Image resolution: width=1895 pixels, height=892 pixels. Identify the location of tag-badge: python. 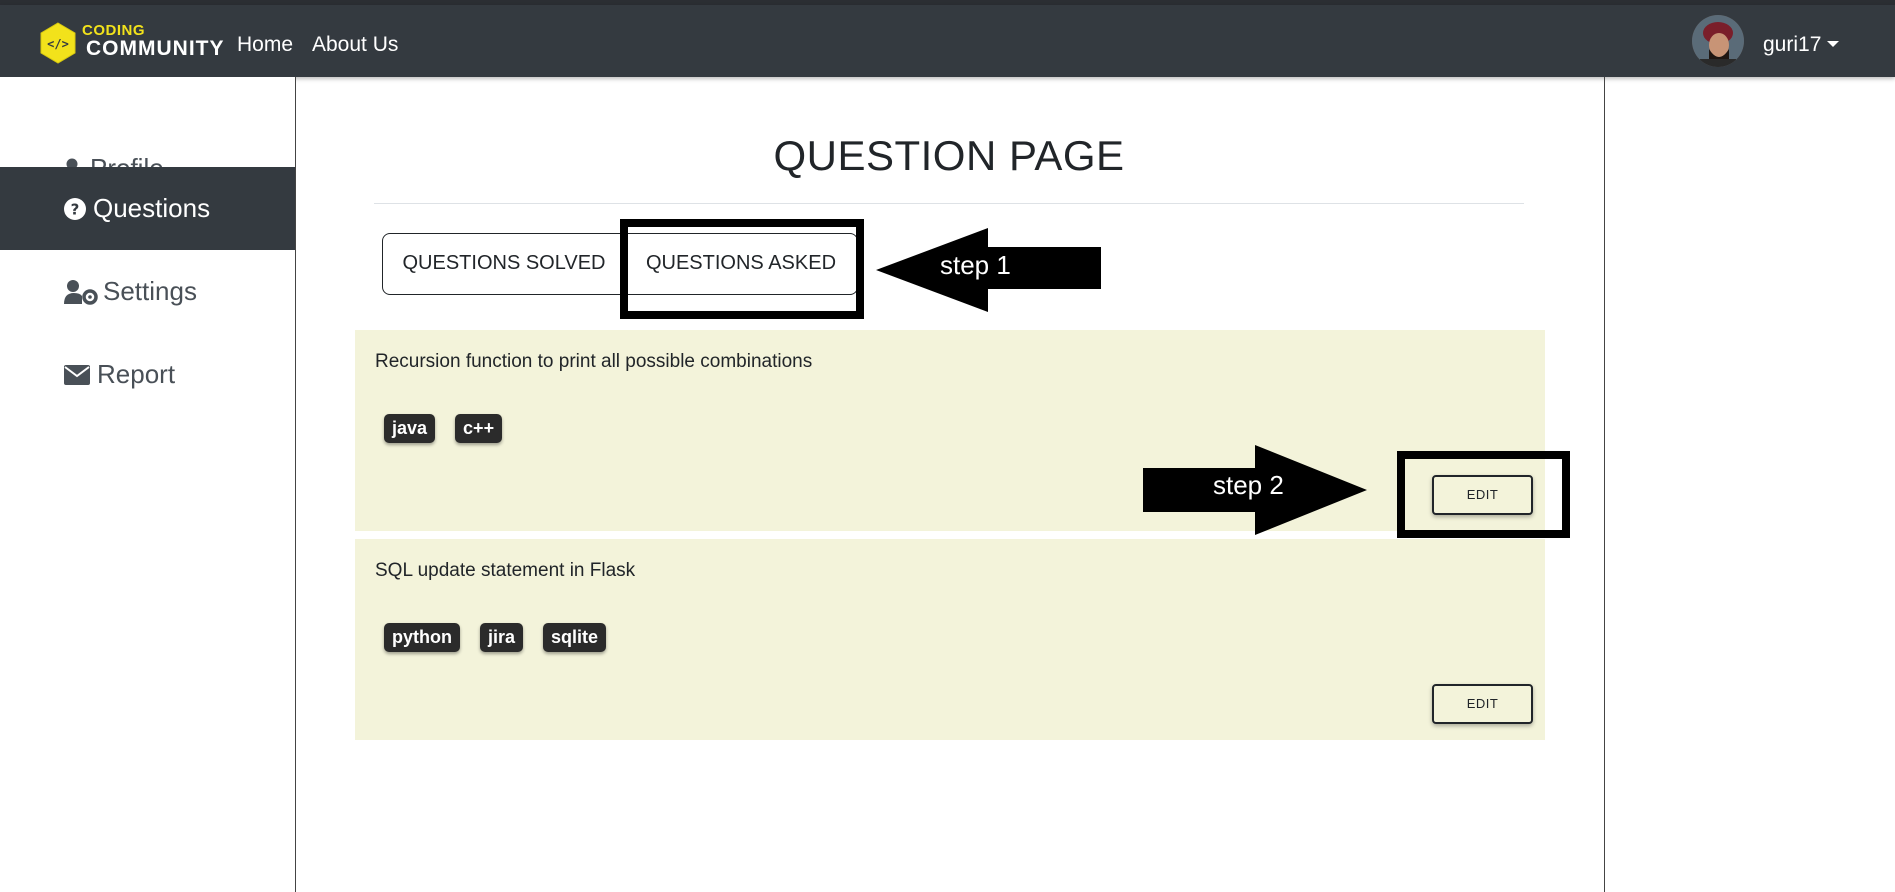
(422, 637).